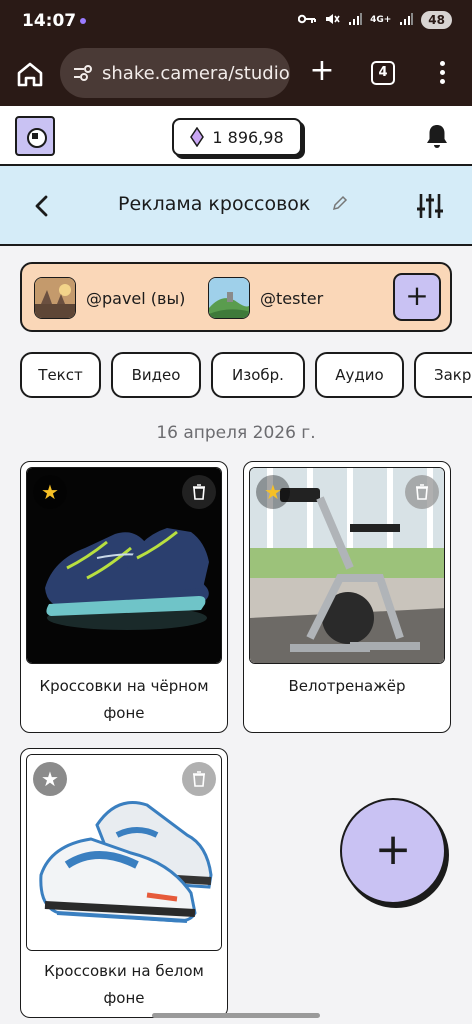 Image resolution: width=472 pixels, height=1024 pixels. What do you see at coordinates (124, 699) in the screenshot?
I see `media-caption: Кроссовки на чёрном фоне` at bounding box center [124, 699].